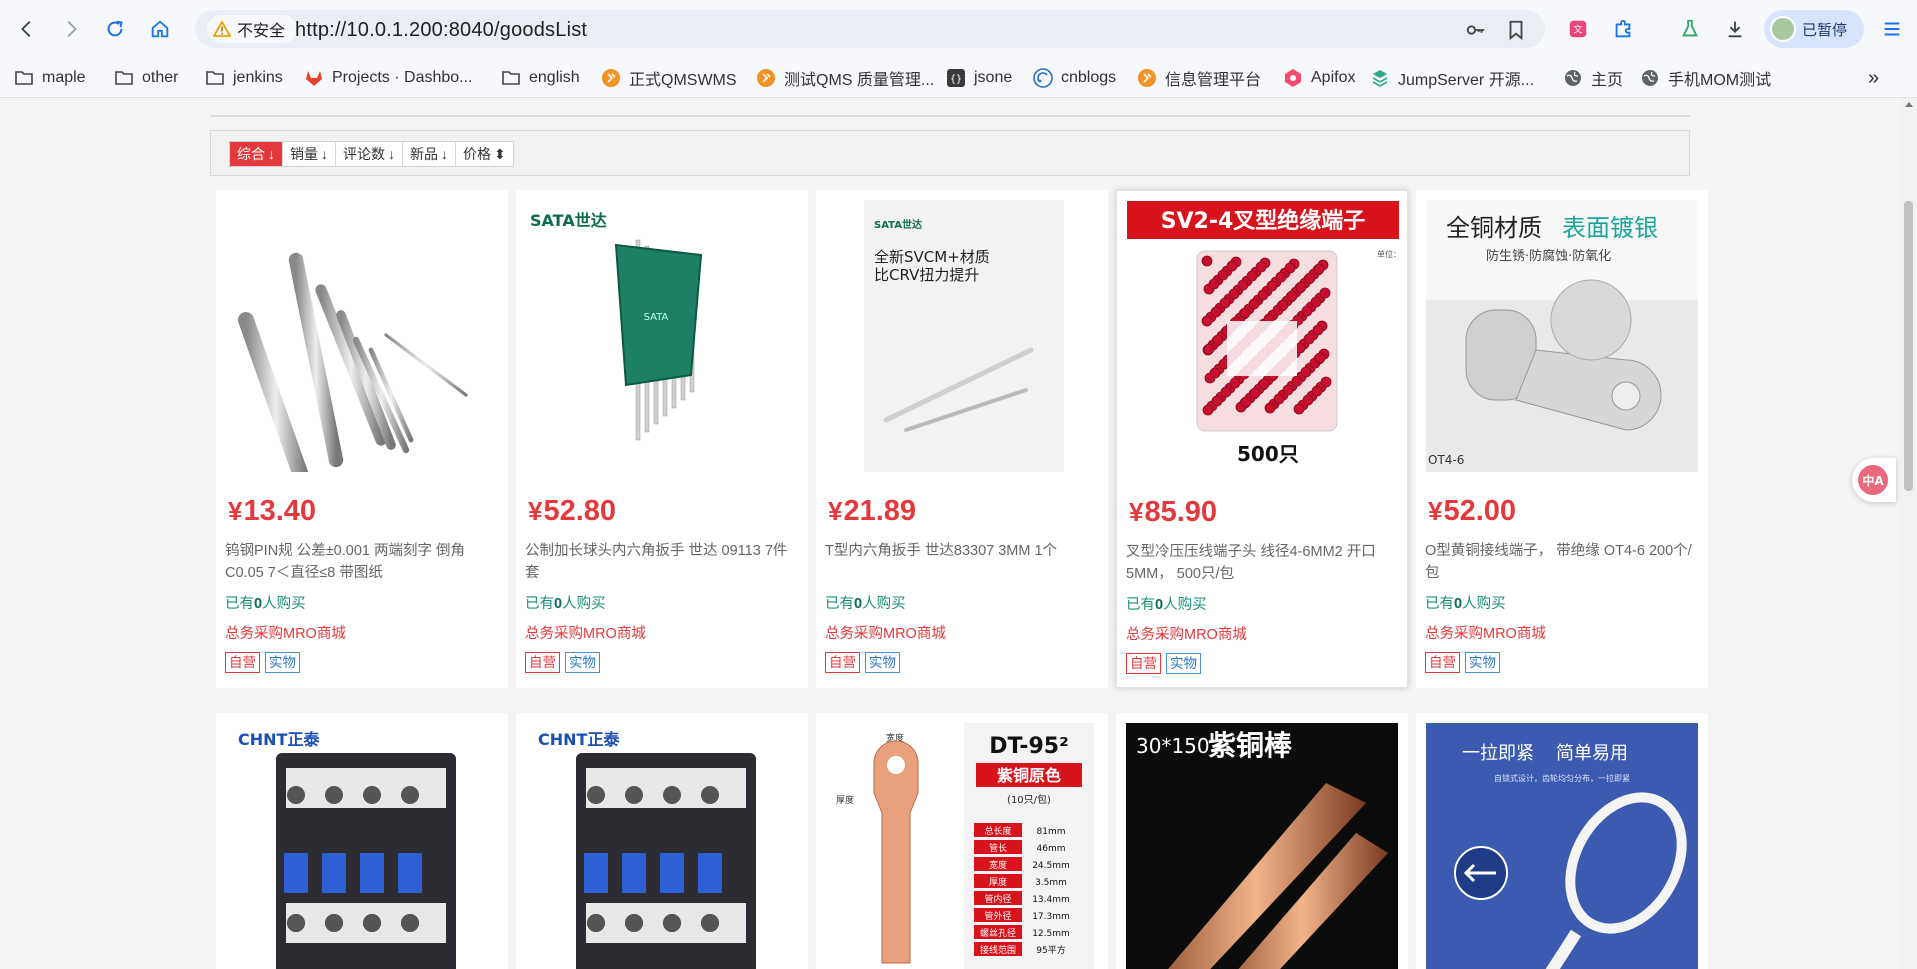  I want to click on sort-option: 价格 ⬍, so click(484, 154).